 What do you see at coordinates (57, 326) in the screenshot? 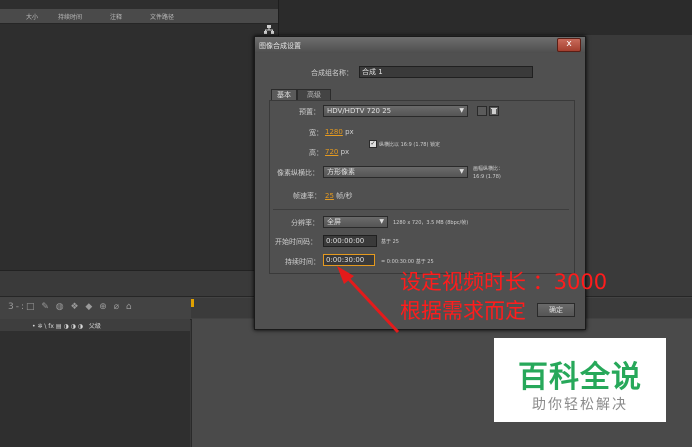
I see `switches-glyphs: • ✲ \ fx ▤ ◑ ◑ ◑` at bounding box center [57, 326].